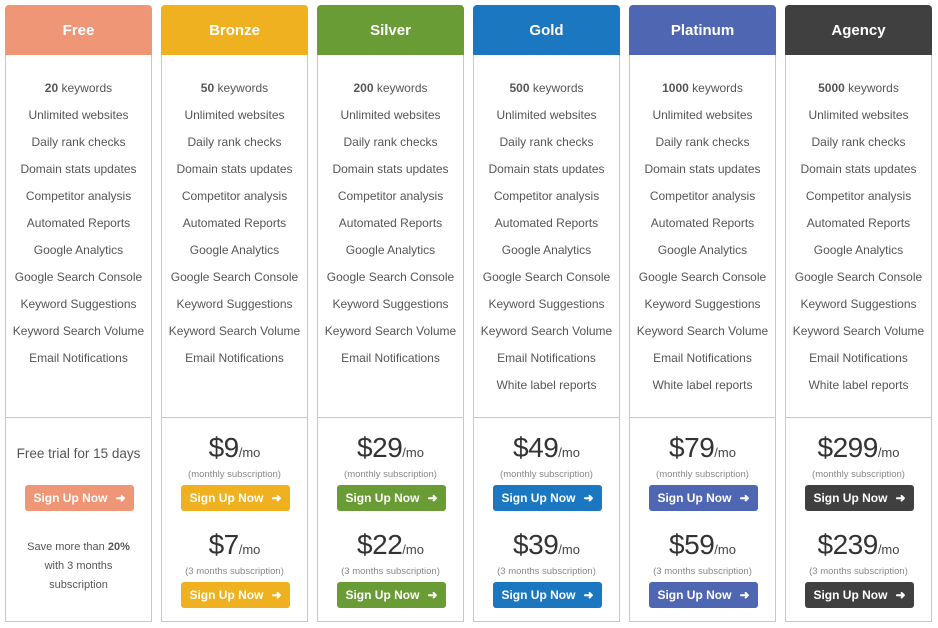 The width and height of the screenshot is (938, 628). I want to click on quarterly-price: $7/mo, so click(234, 545).